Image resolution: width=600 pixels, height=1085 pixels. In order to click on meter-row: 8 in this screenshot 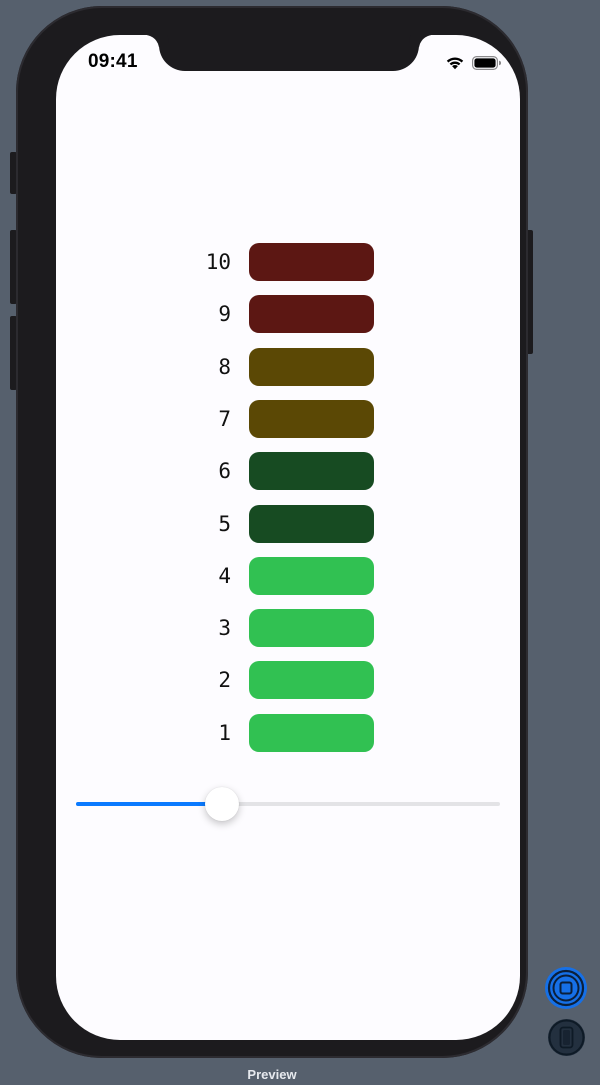, I will do `click(291, 366)`.